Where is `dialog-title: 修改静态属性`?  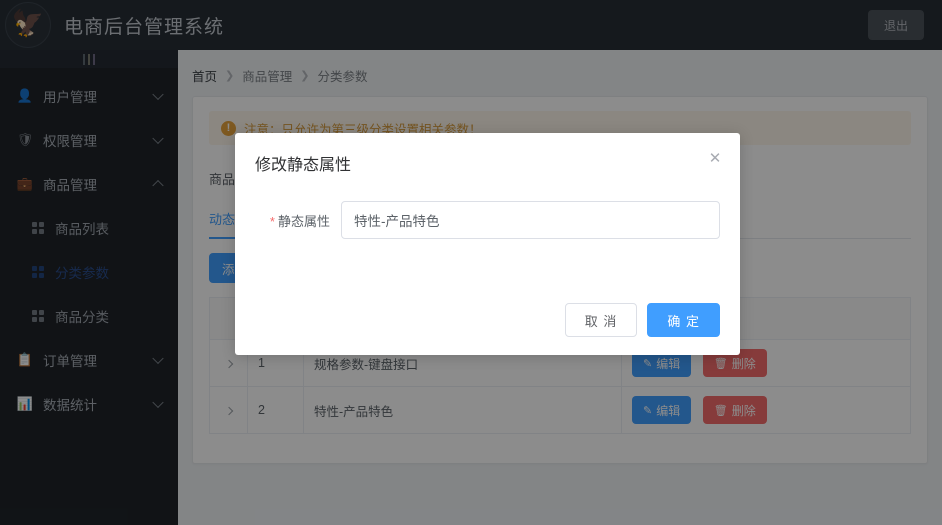 dialog-title: 修改静态属性 is located at coordinates (303, 165).